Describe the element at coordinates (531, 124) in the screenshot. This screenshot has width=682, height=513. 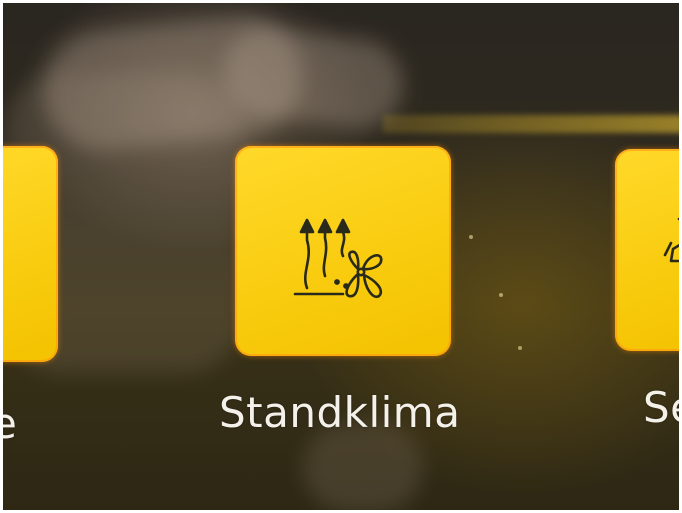
I see `reflection-strip` at that location.